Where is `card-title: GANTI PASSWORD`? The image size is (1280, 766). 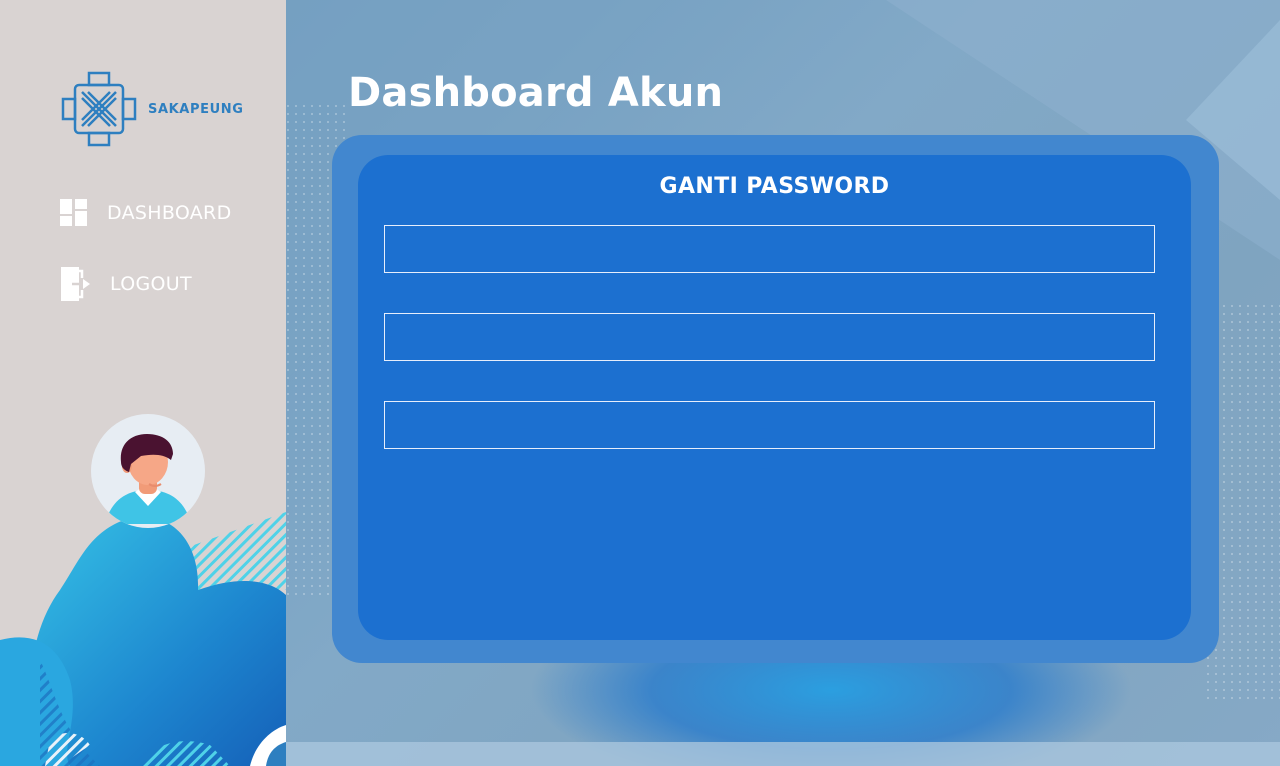 card-title: GANTI PASSWORD is located at coordinates (774, 186).